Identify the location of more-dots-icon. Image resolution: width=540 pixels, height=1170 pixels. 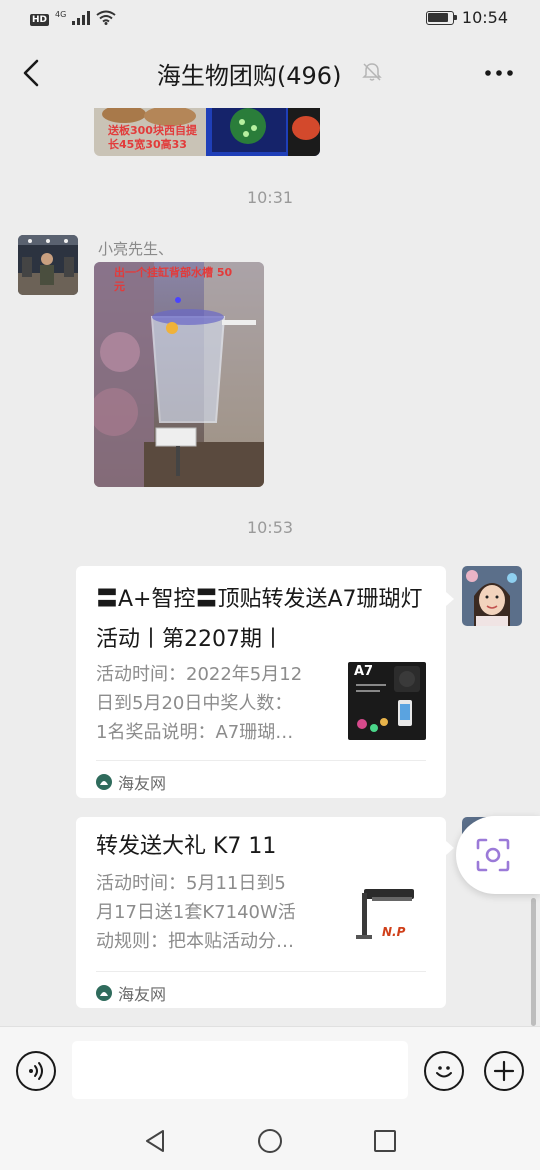
(499, 73).